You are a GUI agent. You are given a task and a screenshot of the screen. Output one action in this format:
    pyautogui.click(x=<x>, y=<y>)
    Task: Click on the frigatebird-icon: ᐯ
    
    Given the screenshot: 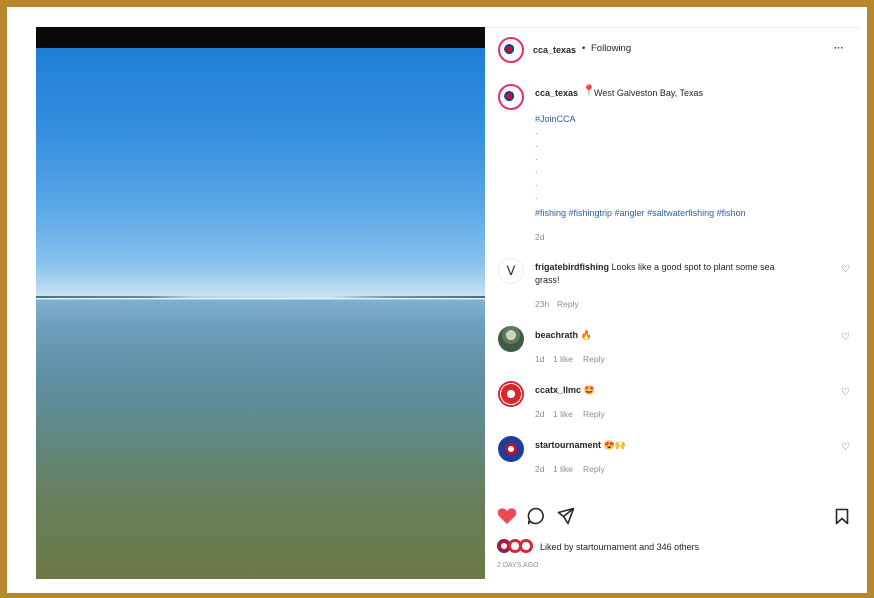 What is the action you would take?
    pyautogui.click(x=511, y=270)
    